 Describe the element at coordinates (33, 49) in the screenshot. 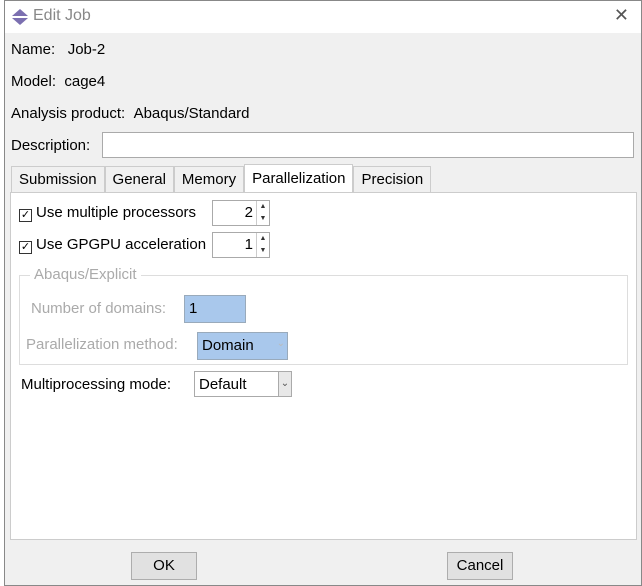

I see `name-label: Name:` at that location.